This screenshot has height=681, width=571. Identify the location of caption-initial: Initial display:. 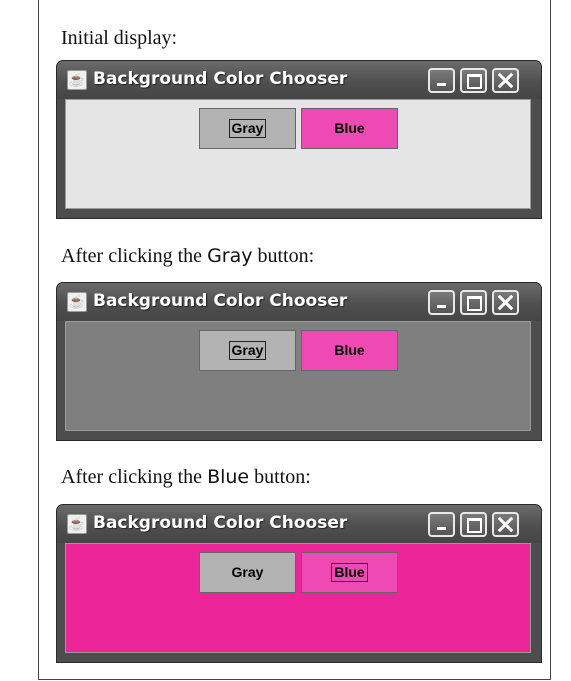
(119, 38).